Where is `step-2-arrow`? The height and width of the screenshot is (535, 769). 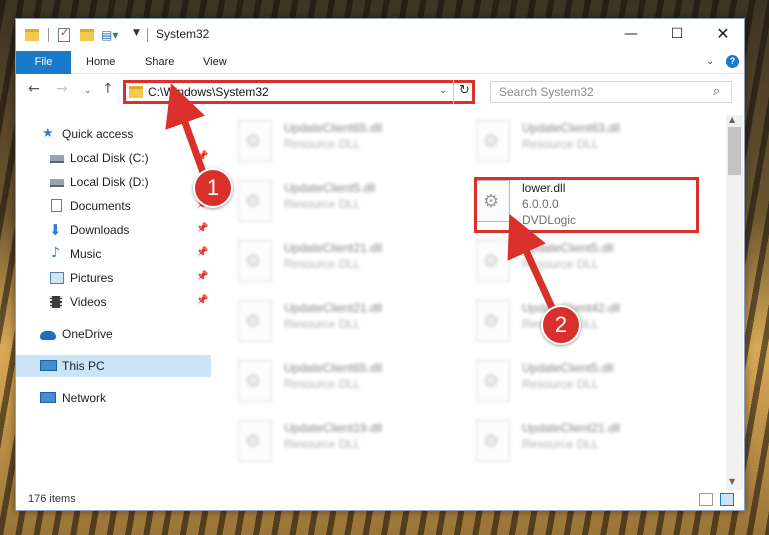 step-2-arrow is located at coordinates (532, 263).